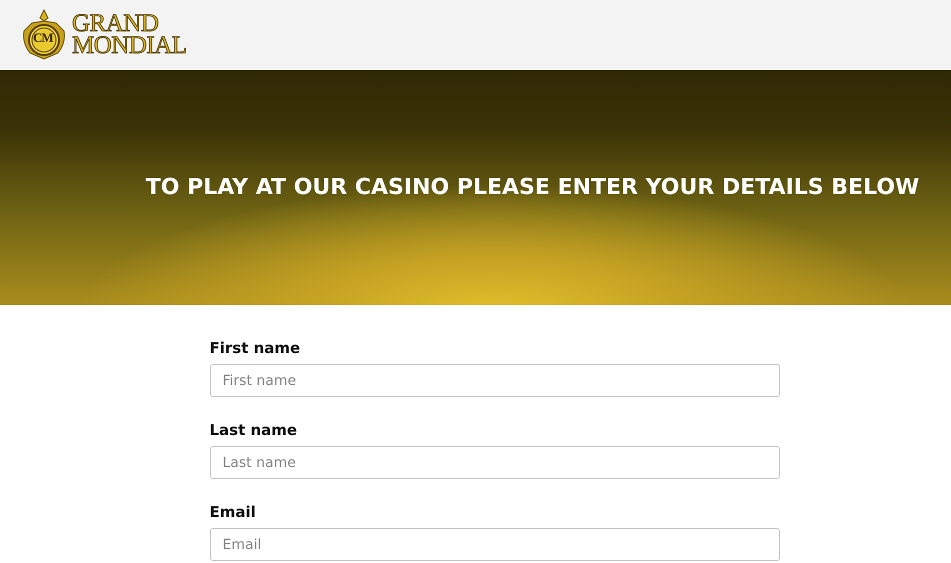  What do you see at coordinates (129, 46) in the screenshot?
I see `logo-text: MONDIAL` at bounding box center [129, 46].